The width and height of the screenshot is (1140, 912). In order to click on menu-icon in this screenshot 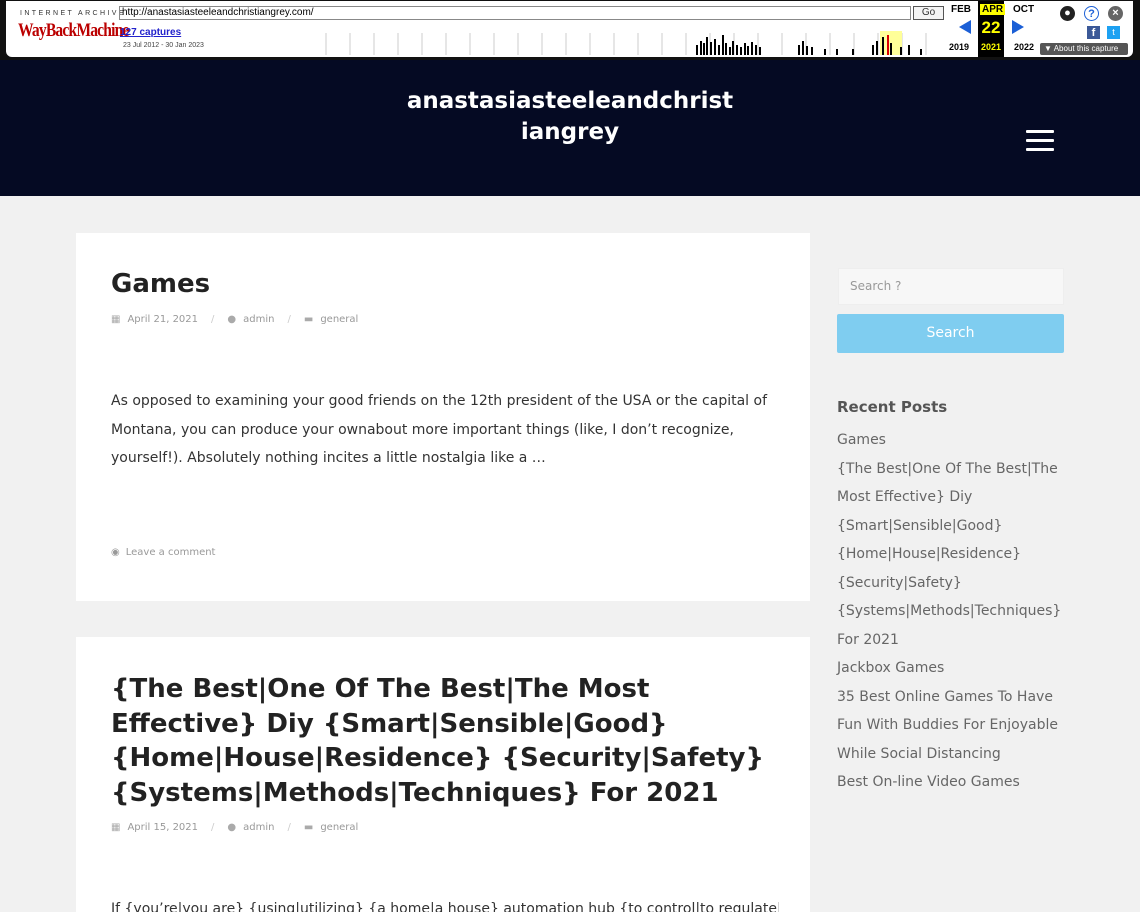, I will do `click(1040, 141)`.